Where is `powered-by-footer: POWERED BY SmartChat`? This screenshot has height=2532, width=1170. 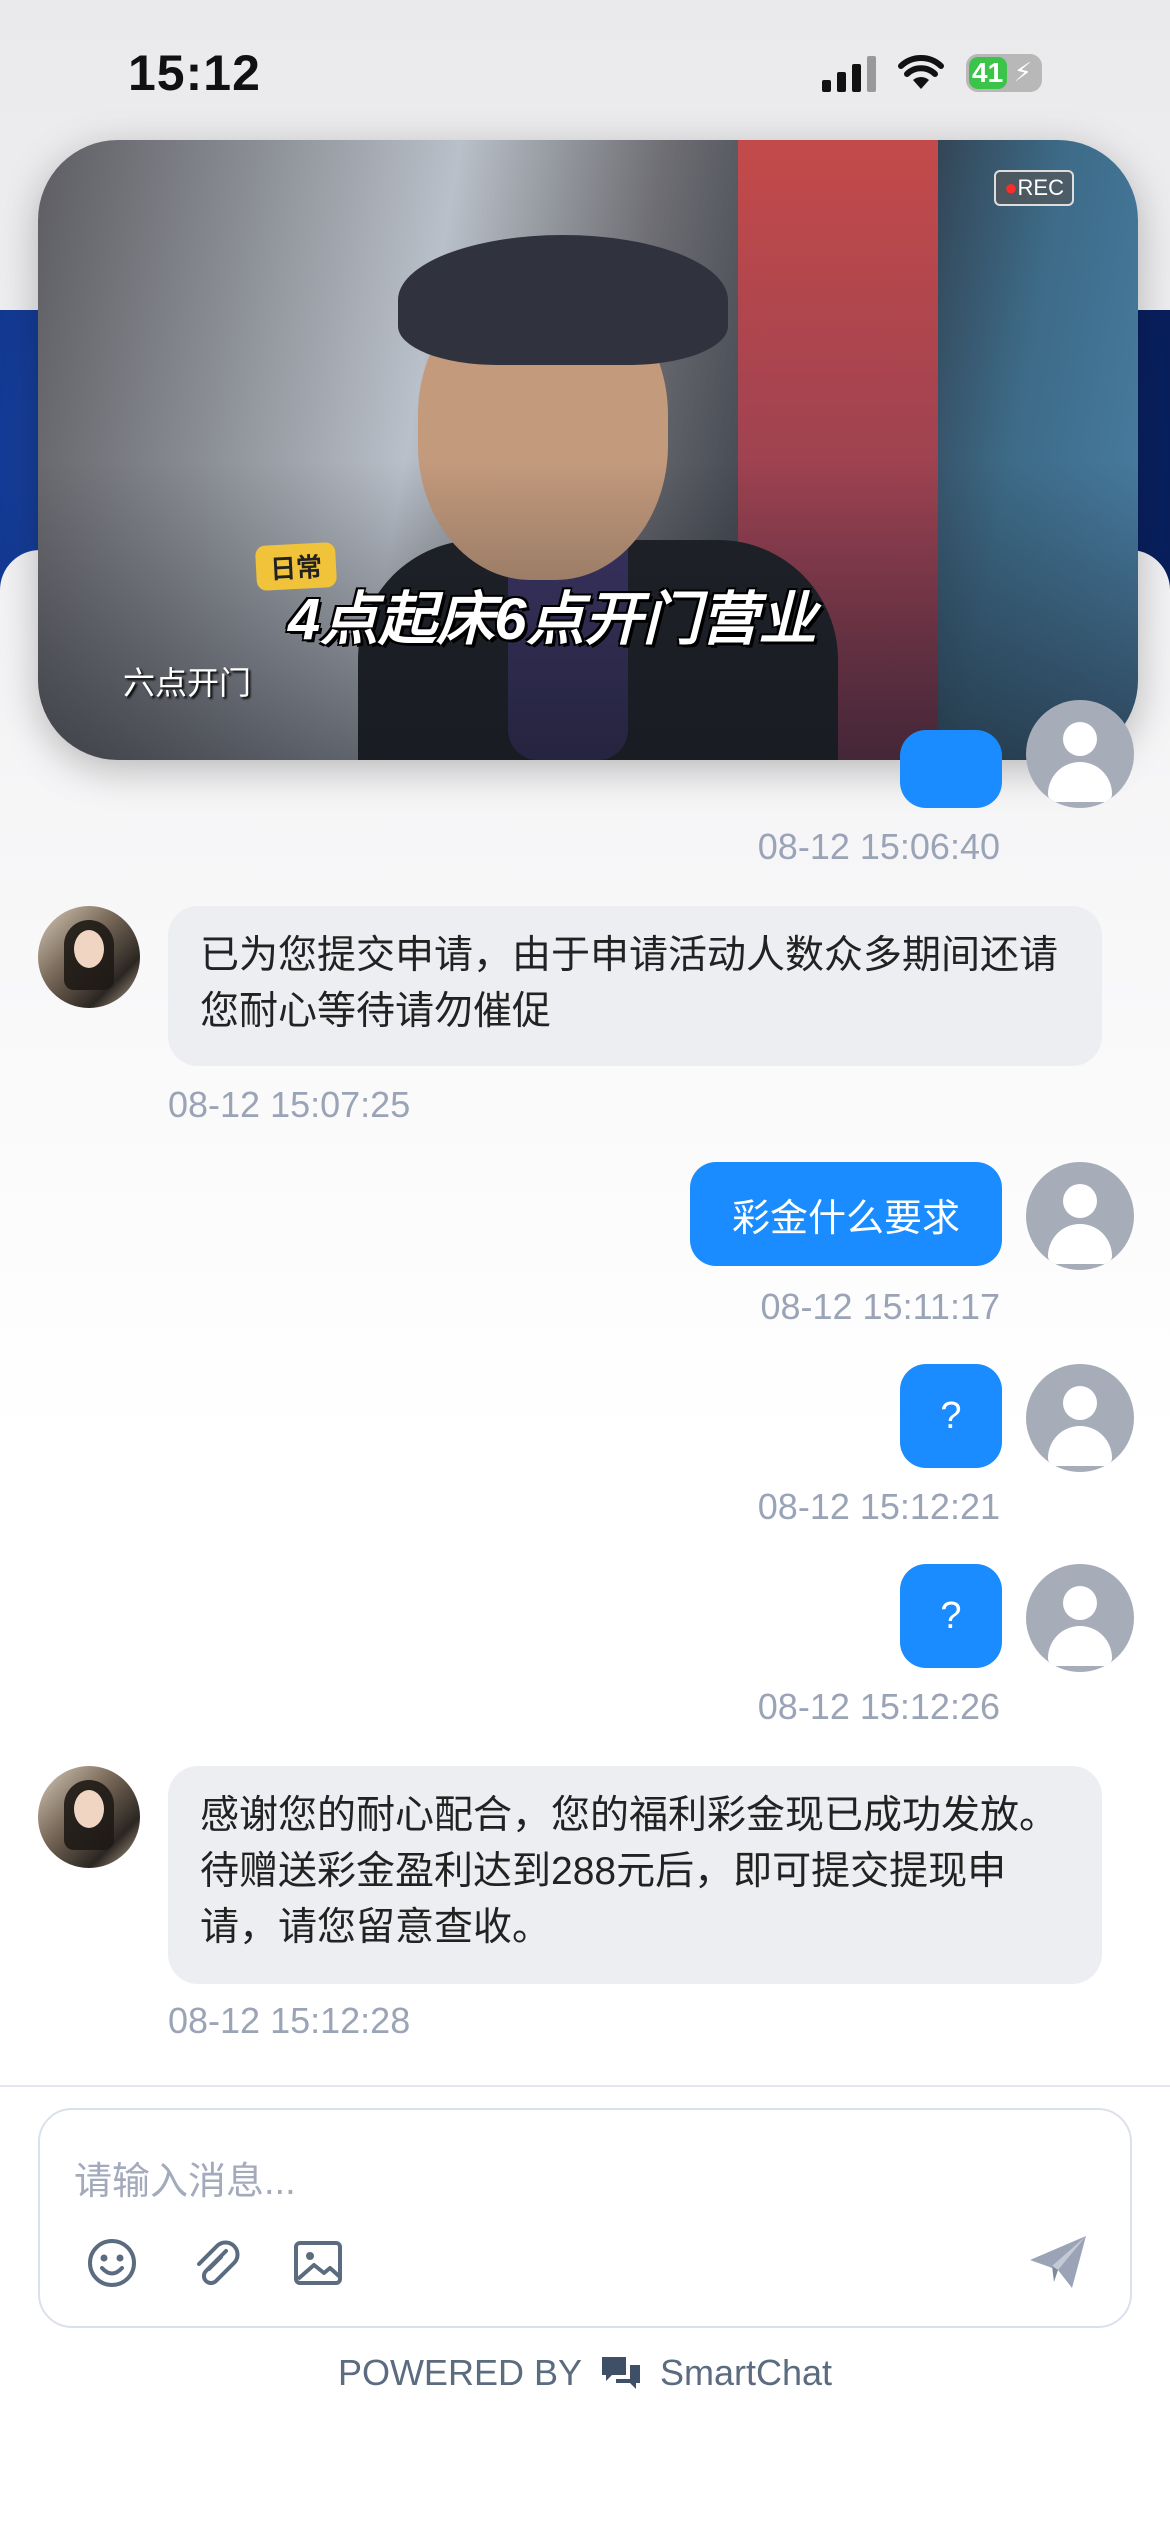 powered-by-footer: POWERED BY SmartChat is located at coordinates (585, 2373).